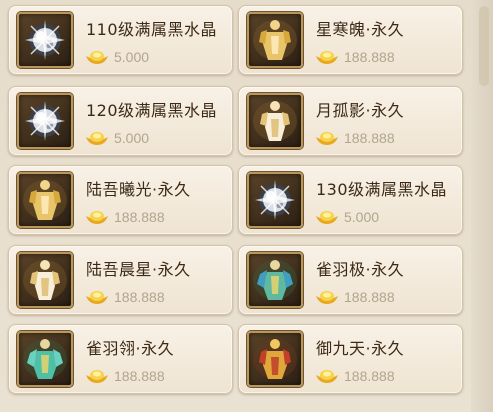 This screenshot has height=412, width=493. What do you see at coordinates (350, 280) in the screenshot?
I see `shop-item-card: 雀羽极·永久 188.888` at bounding box center [350, 280].